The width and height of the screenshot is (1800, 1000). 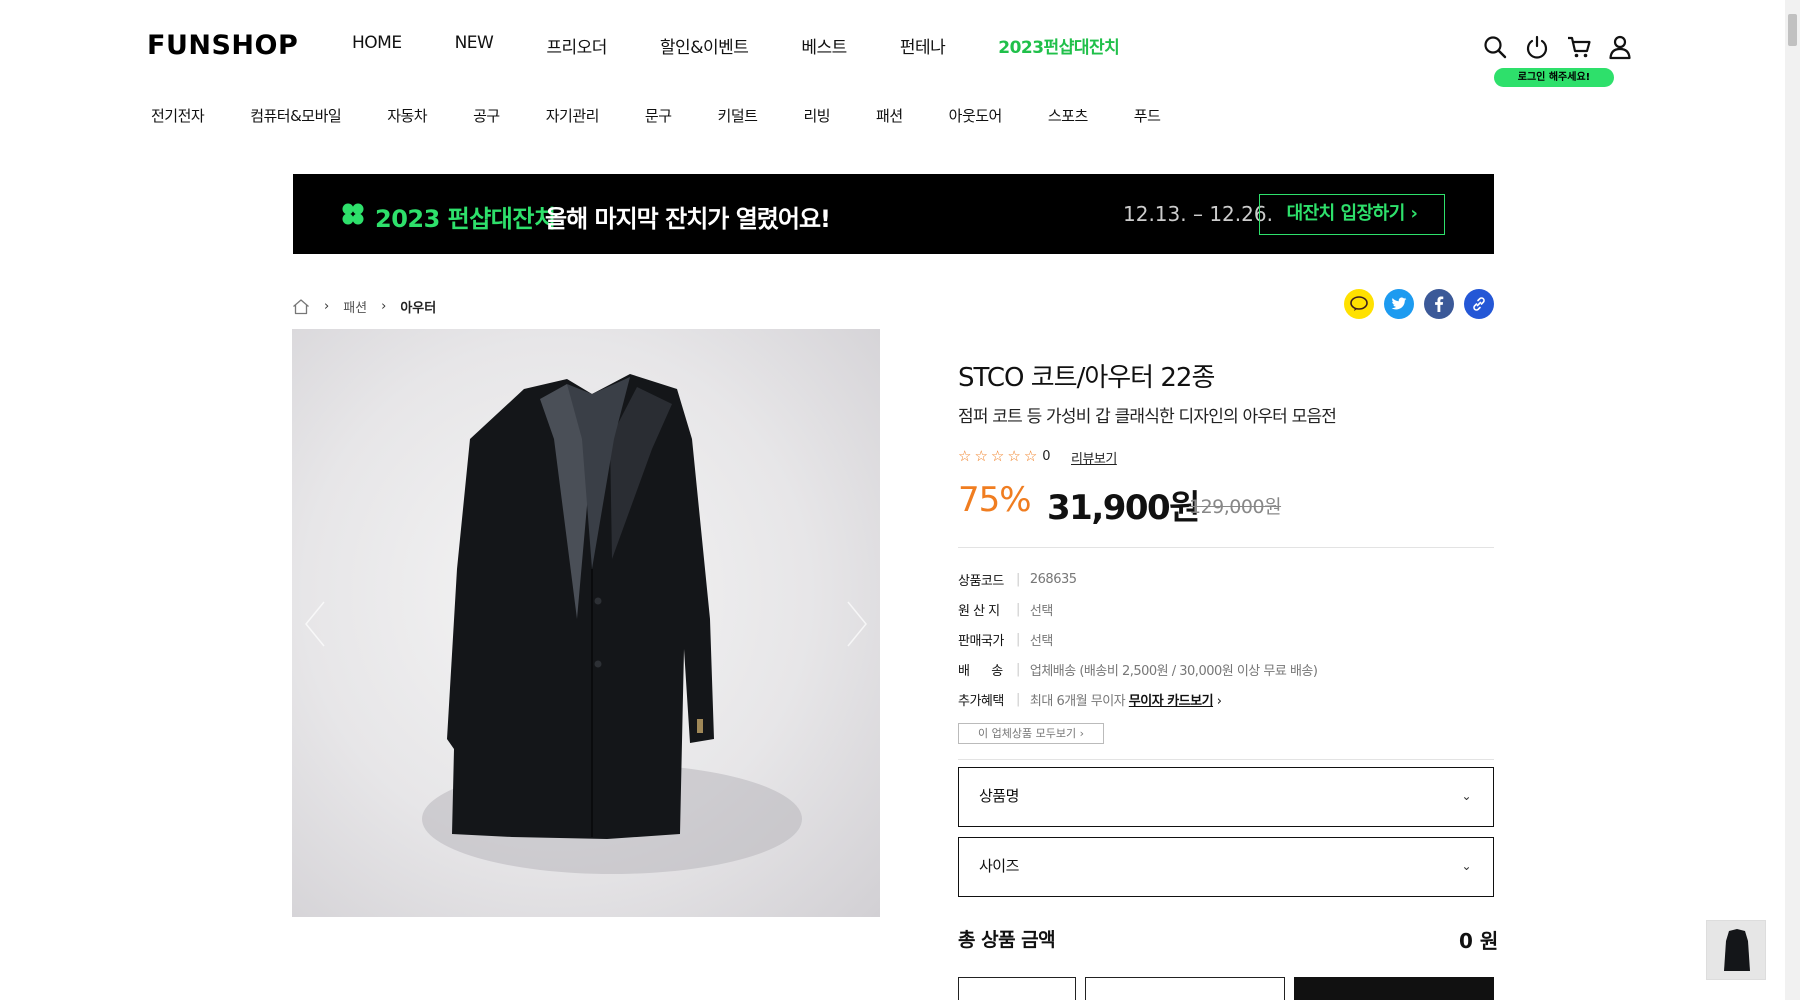 What do you see at coordinates (474, 45) in the screenshot?
I see `nav-new: NEW` at bounding box center [474, 45].